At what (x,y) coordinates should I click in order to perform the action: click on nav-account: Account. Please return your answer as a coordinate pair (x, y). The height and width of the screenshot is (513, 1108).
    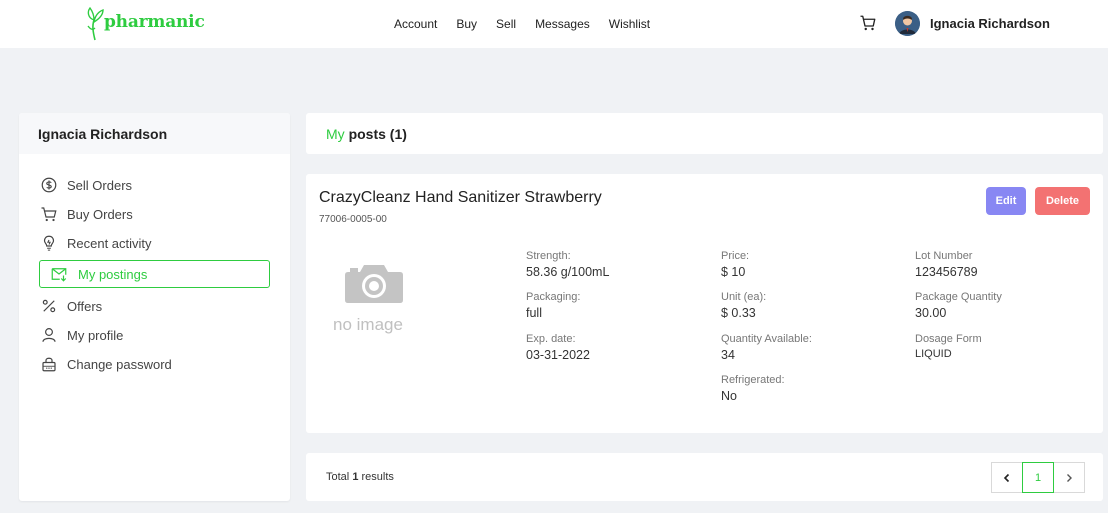
    Looking at the image, I should click on (415, 24).